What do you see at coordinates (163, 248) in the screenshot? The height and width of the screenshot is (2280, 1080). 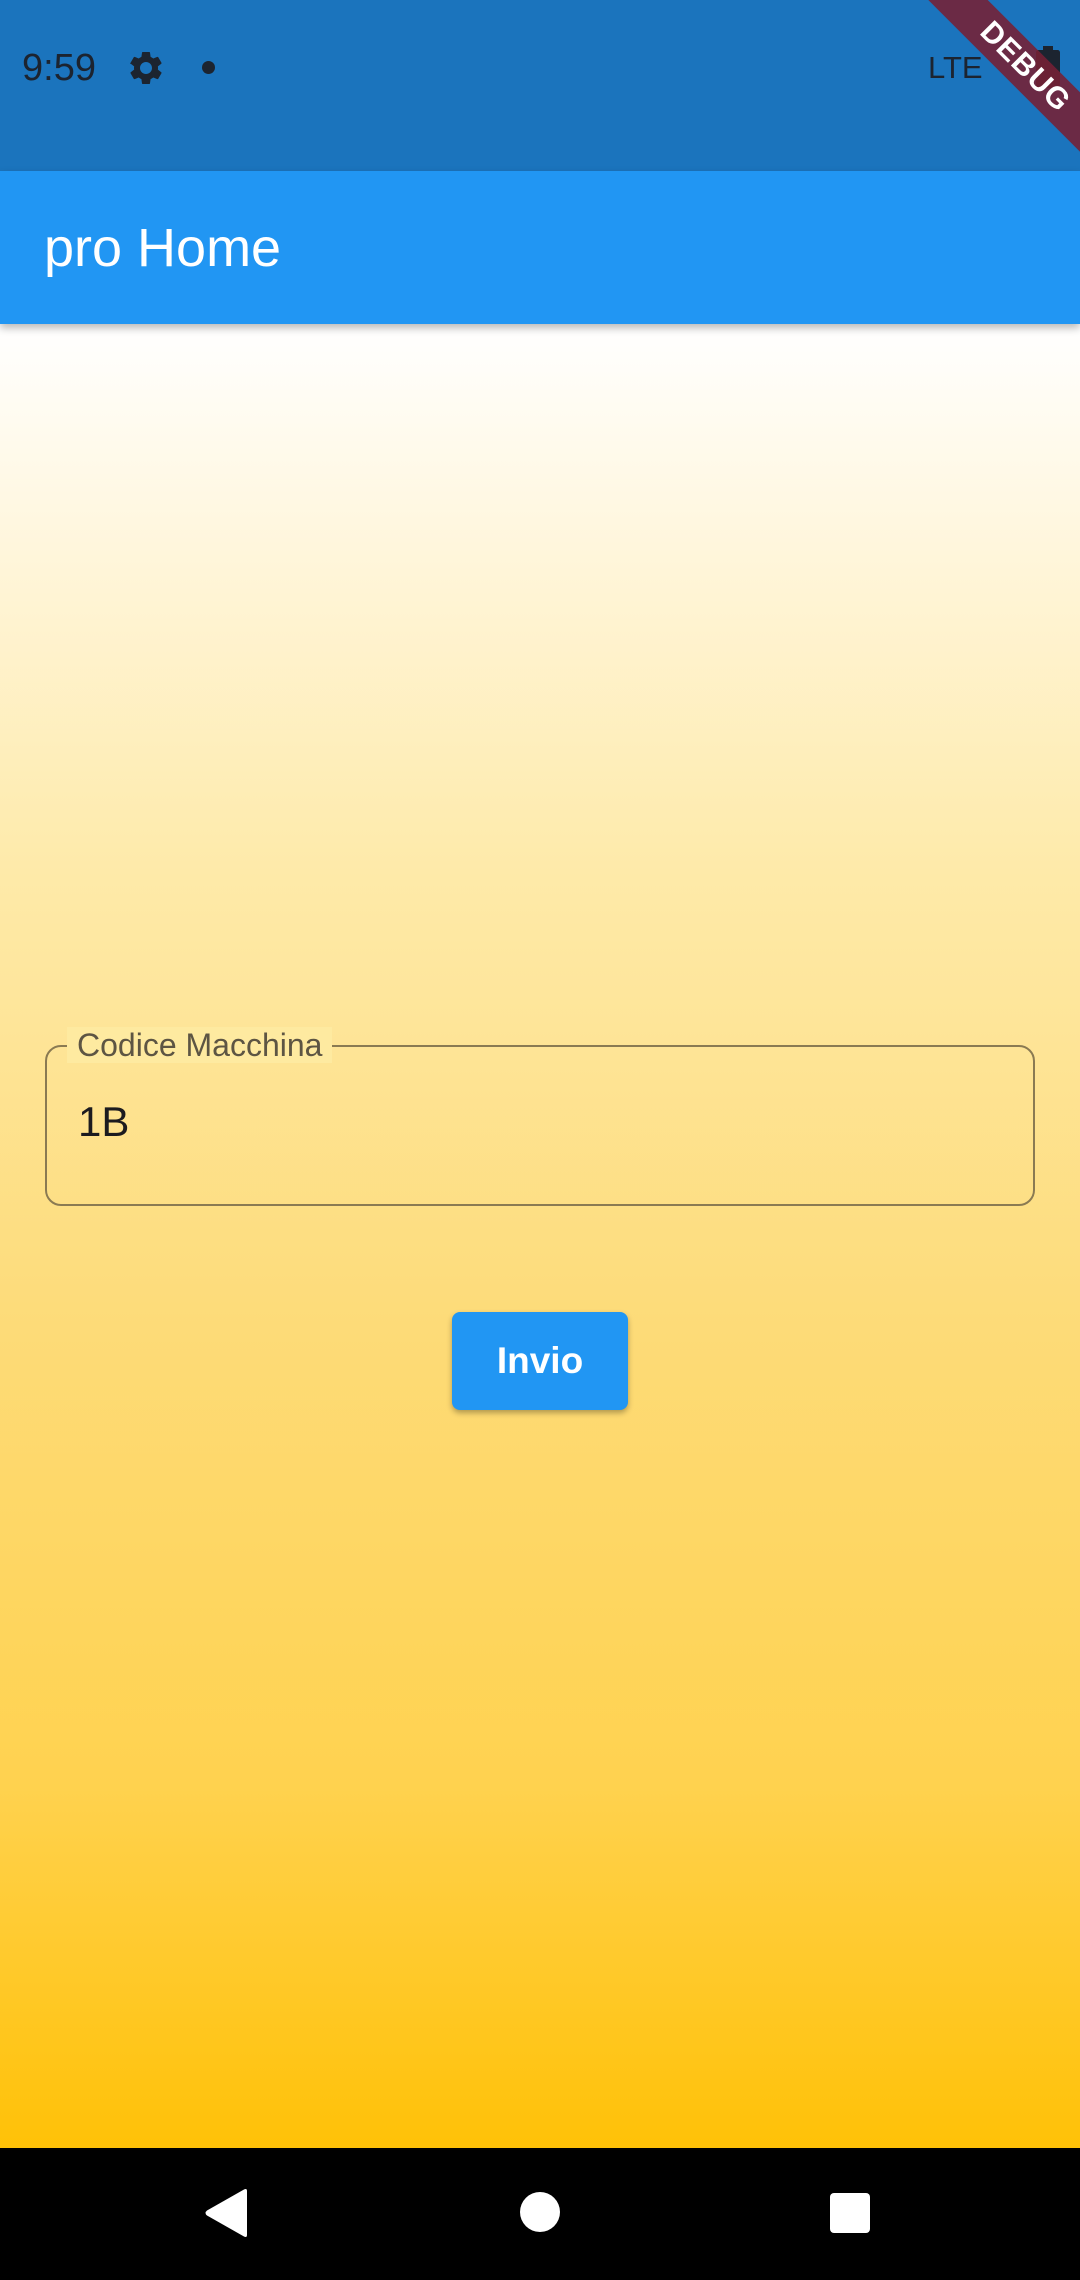 I see `page-title: pro Home` at bounding box center [163, 248].